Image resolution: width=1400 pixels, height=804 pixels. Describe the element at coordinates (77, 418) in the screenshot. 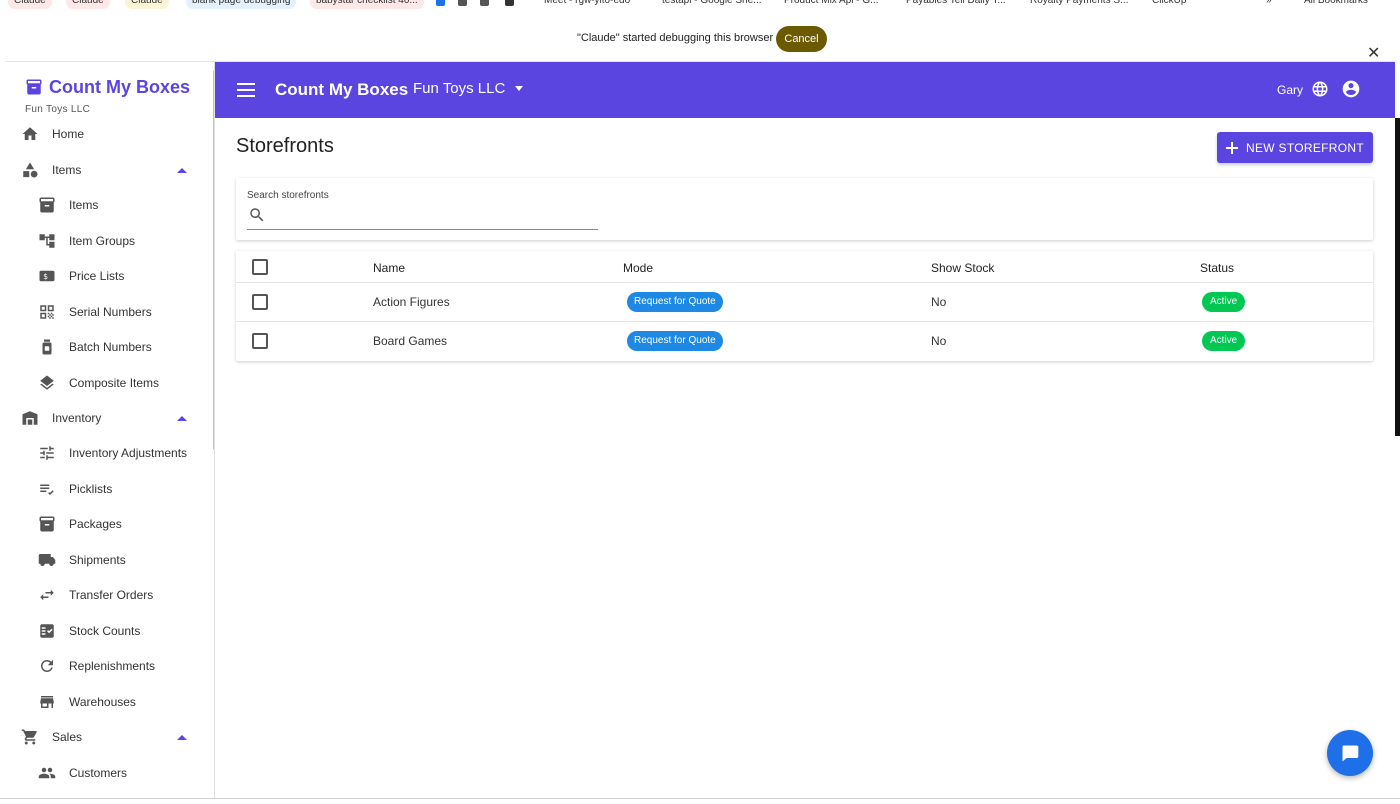

I see `sidebar-item-label: Inventory` at that location.